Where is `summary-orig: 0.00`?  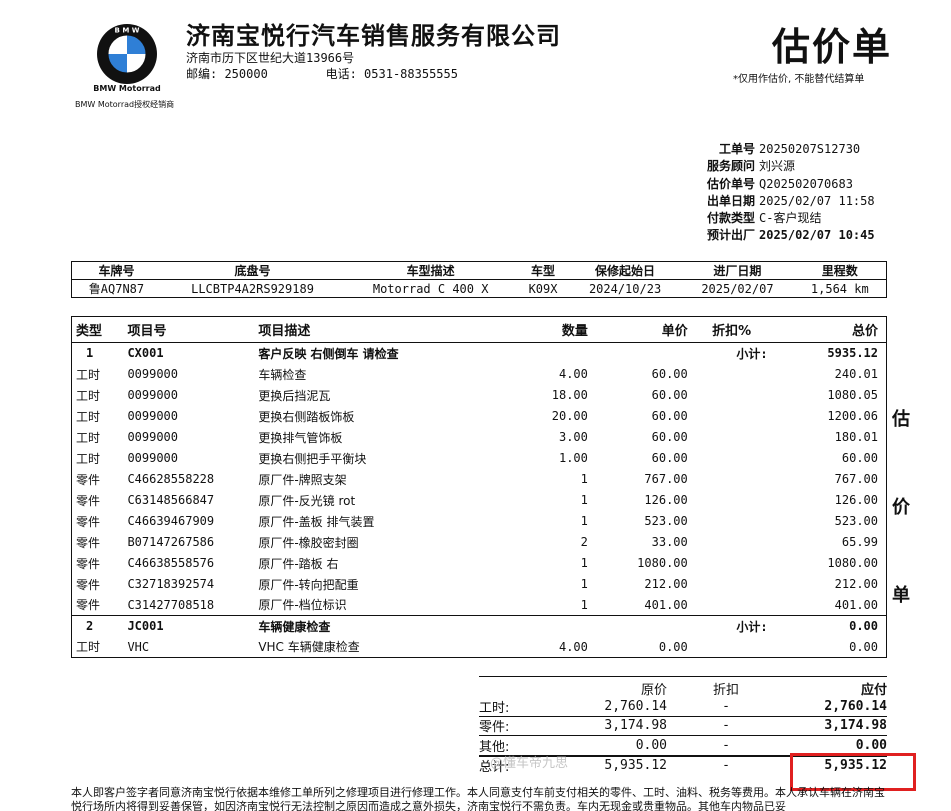
summary-orig: 0.00 is located at coordinates (651, 745).